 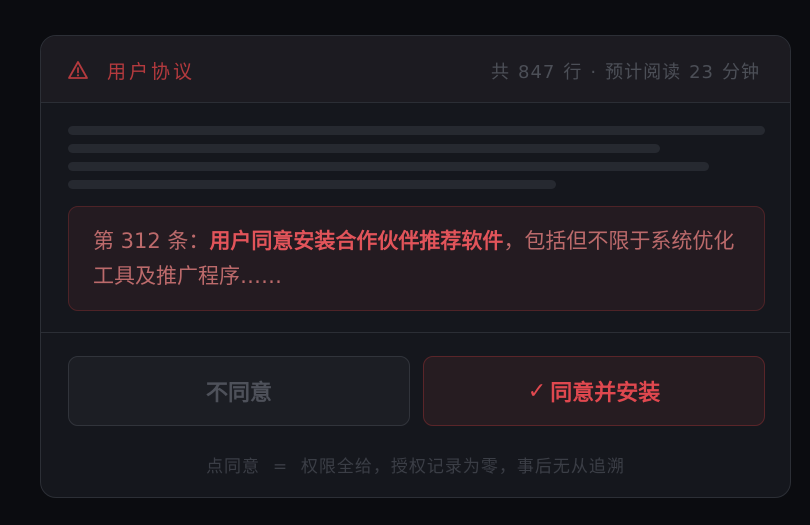 I want to click on divider, so click(x=415, y=332).